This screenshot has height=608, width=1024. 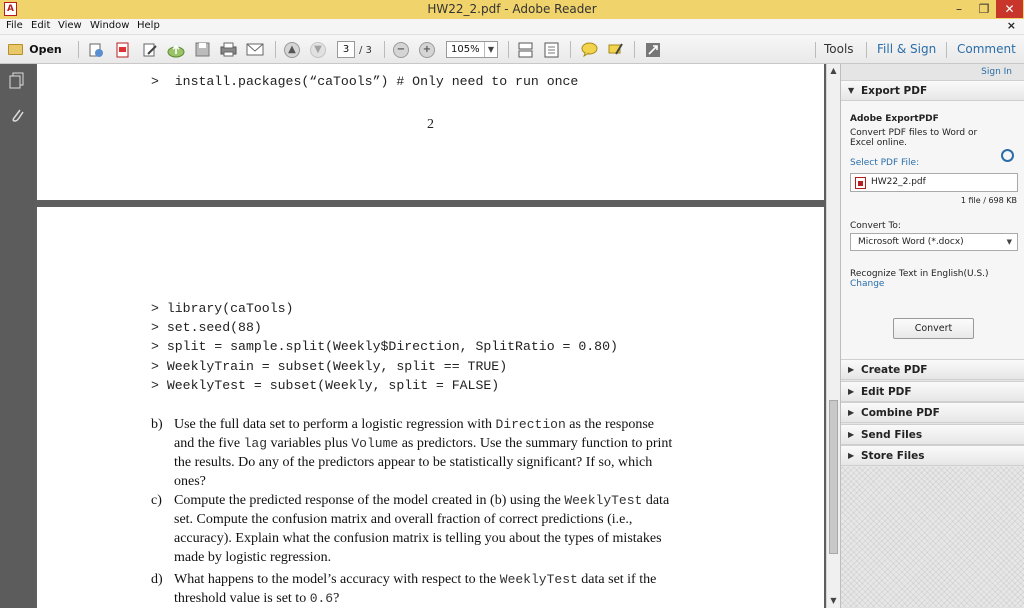 I want to click on send-files-panel-header: ▶ Send Files, so click(x=932, y=434).